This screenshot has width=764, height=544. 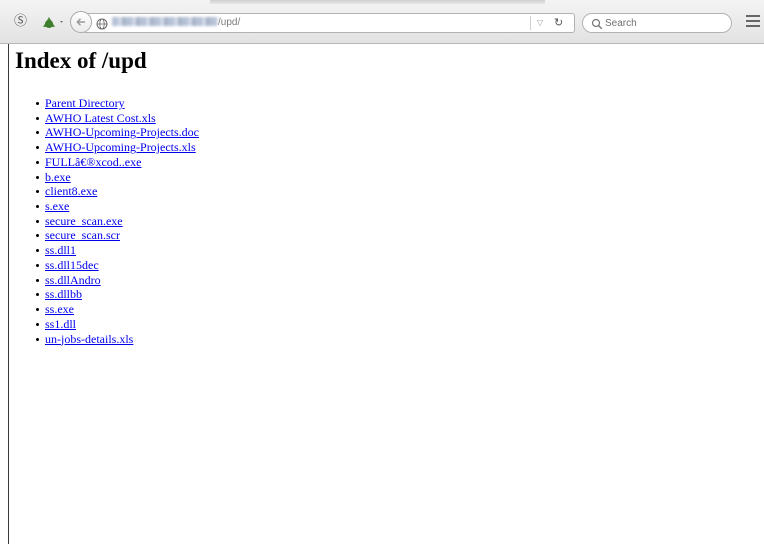 What do you see at coordinates (71, 191) in the screenshot?
I see `file-link: client8.exe` at bounding box center [71, 191].